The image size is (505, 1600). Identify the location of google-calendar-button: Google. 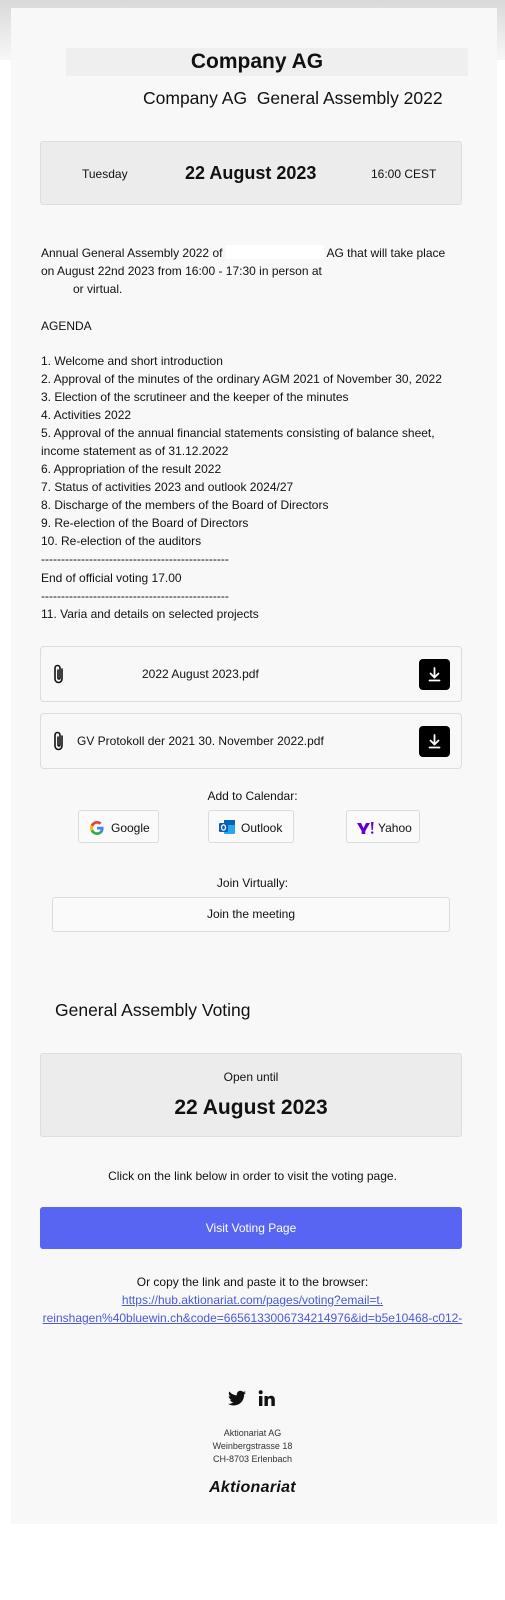
(118, 826).